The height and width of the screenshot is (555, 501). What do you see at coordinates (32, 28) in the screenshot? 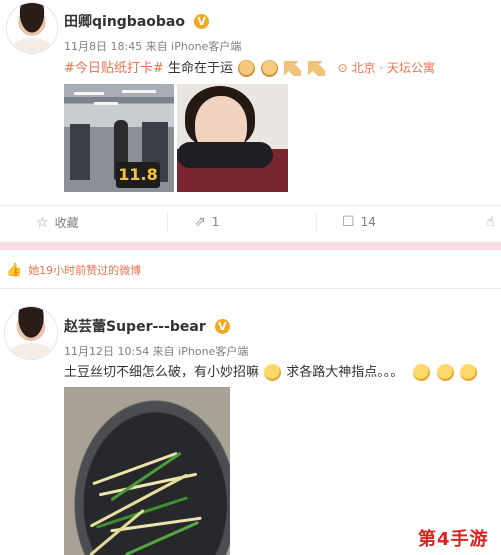
I see `avatar-post1` at bounding box center [32, 28].